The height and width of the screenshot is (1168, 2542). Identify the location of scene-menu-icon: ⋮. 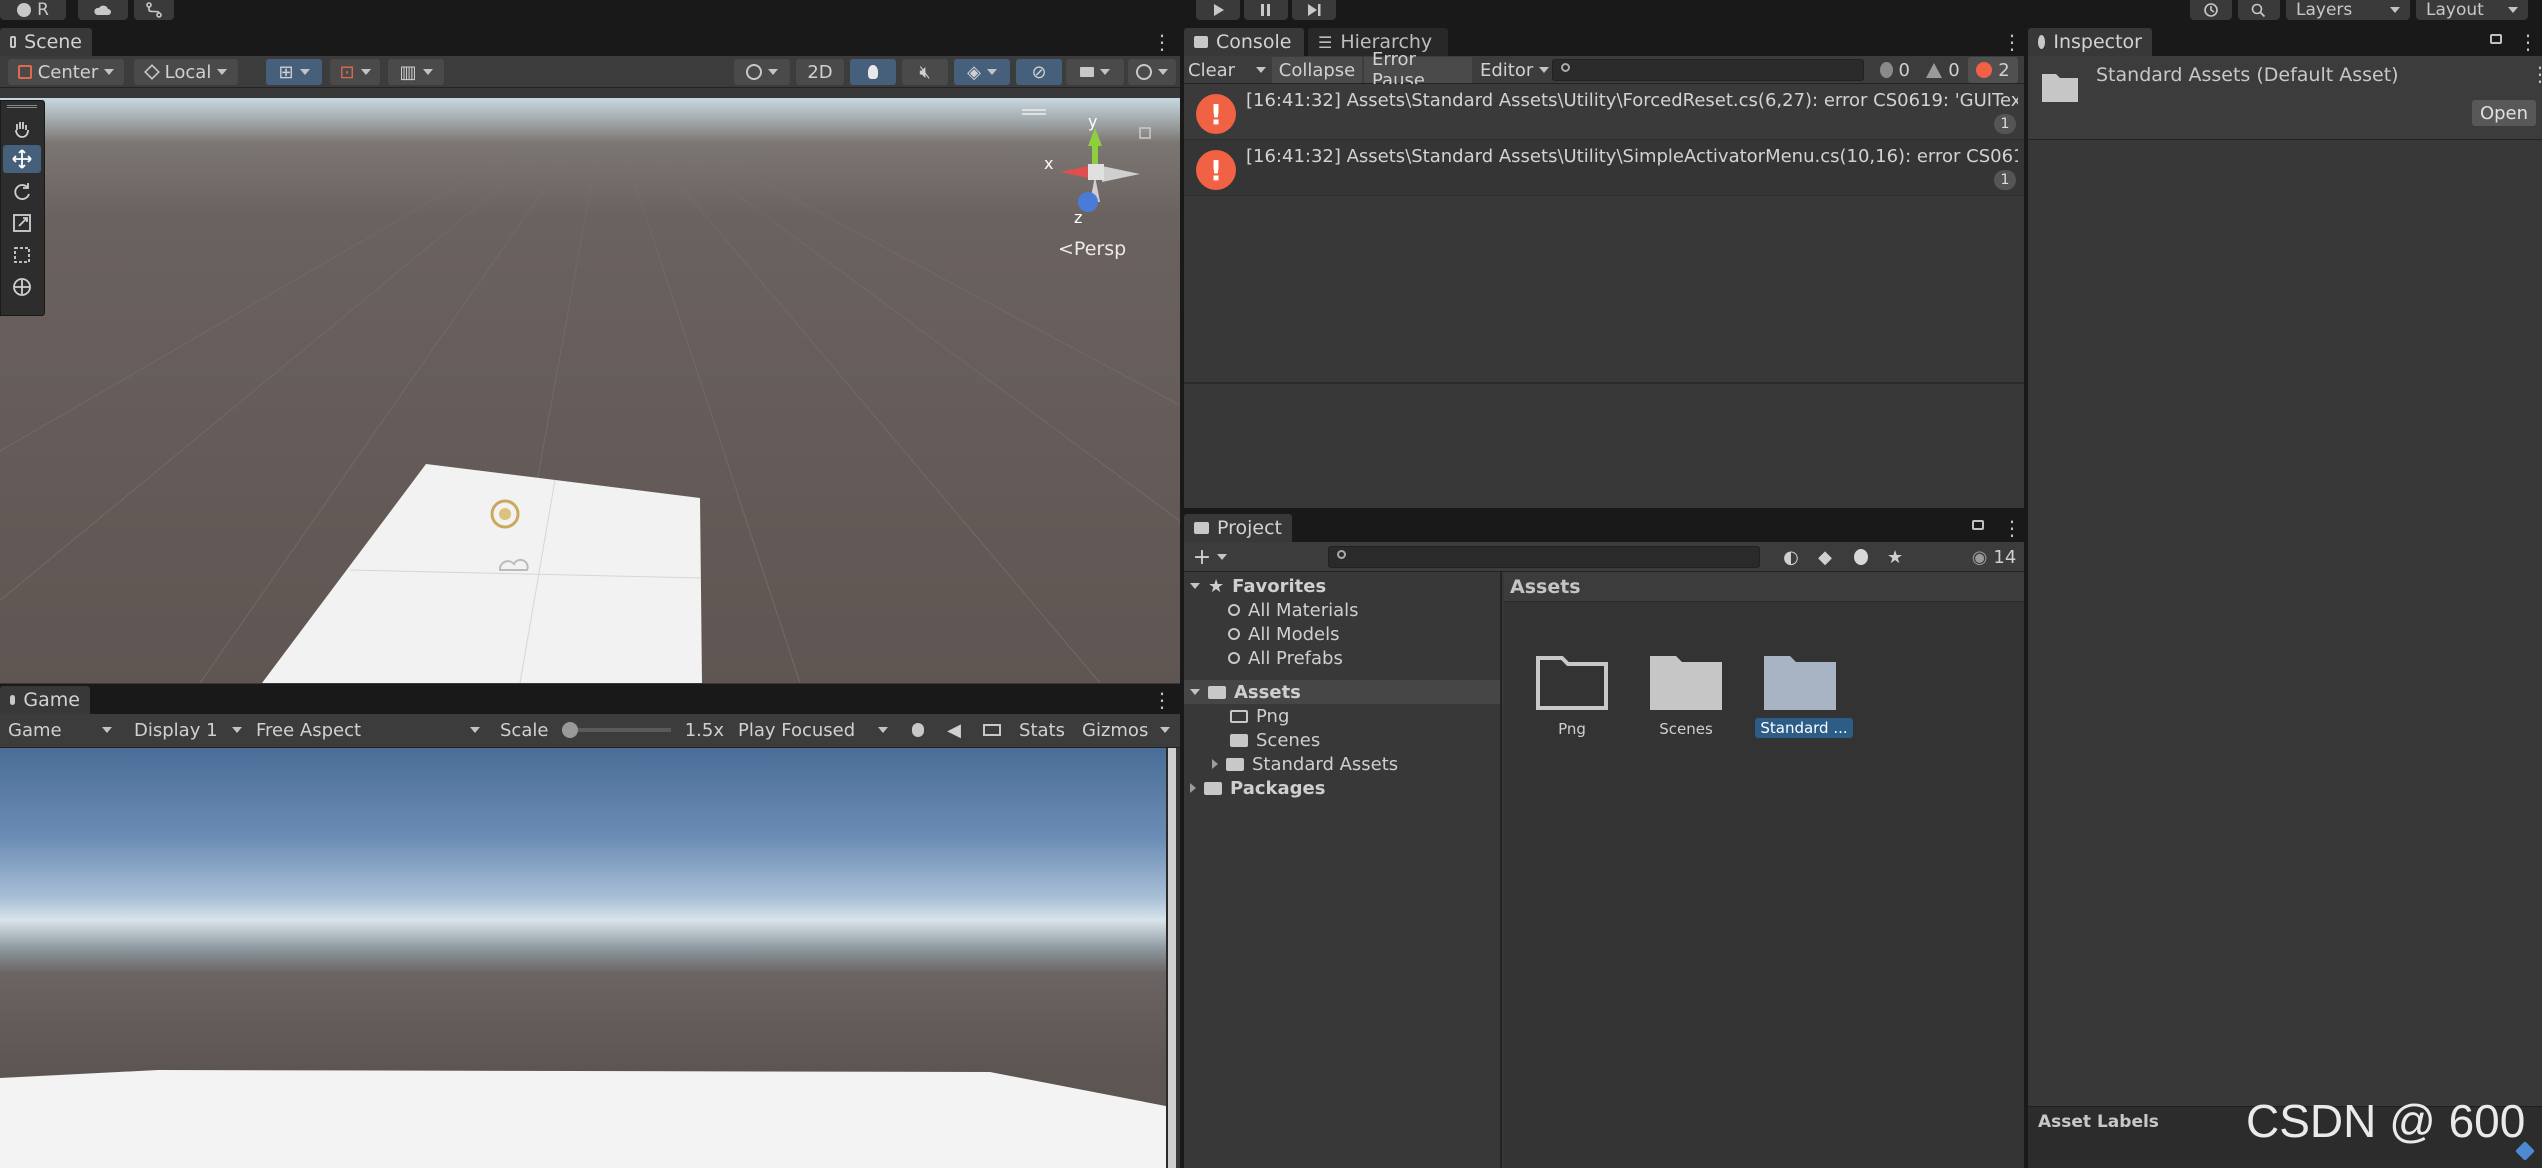
(1162, 42).